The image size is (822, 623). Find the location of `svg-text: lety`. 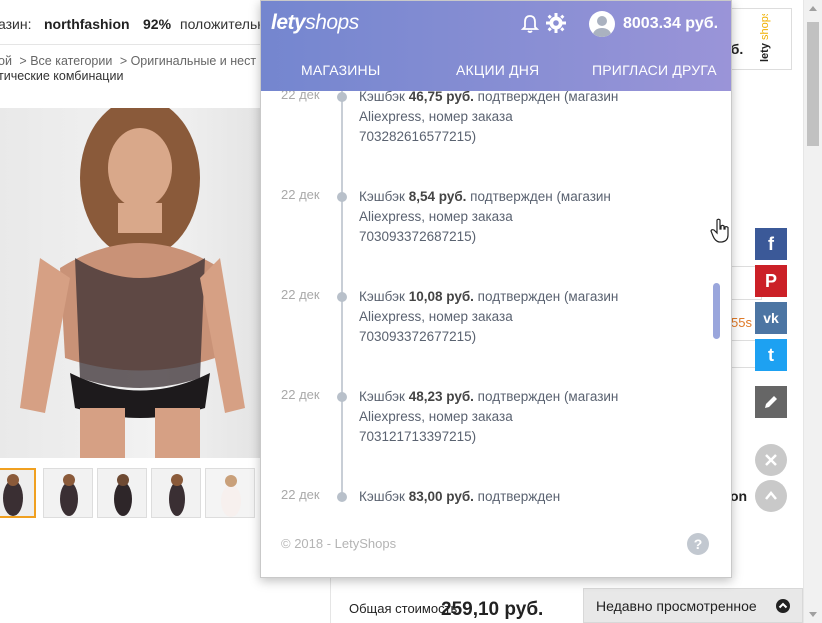

svg-text: lety is located at coordinates (765, 52).